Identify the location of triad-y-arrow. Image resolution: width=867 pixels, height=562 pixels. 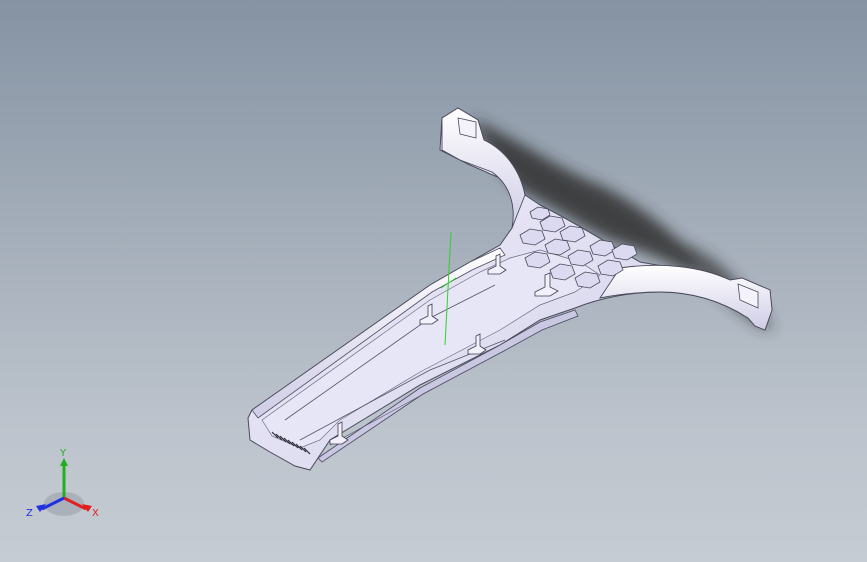
(64, 462).